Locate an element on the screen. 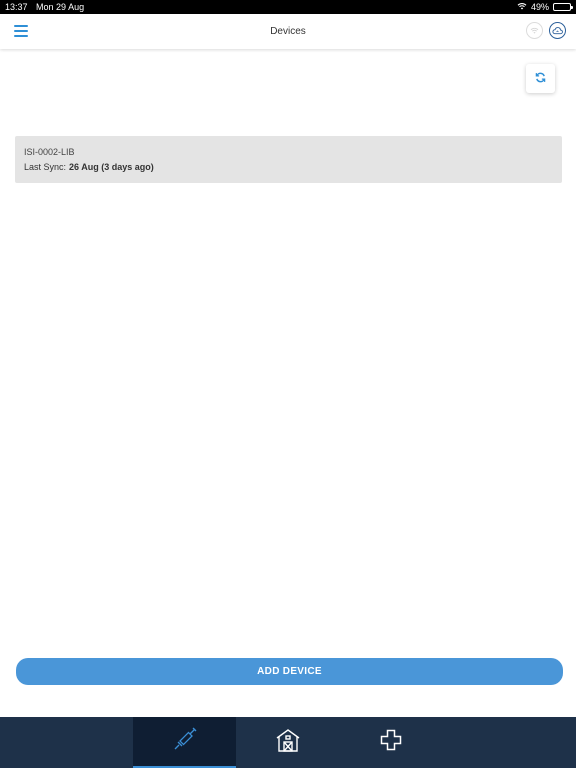  status-bar: 13:37 Mon 29 Aug 49% is located at coordinates (288, 7).